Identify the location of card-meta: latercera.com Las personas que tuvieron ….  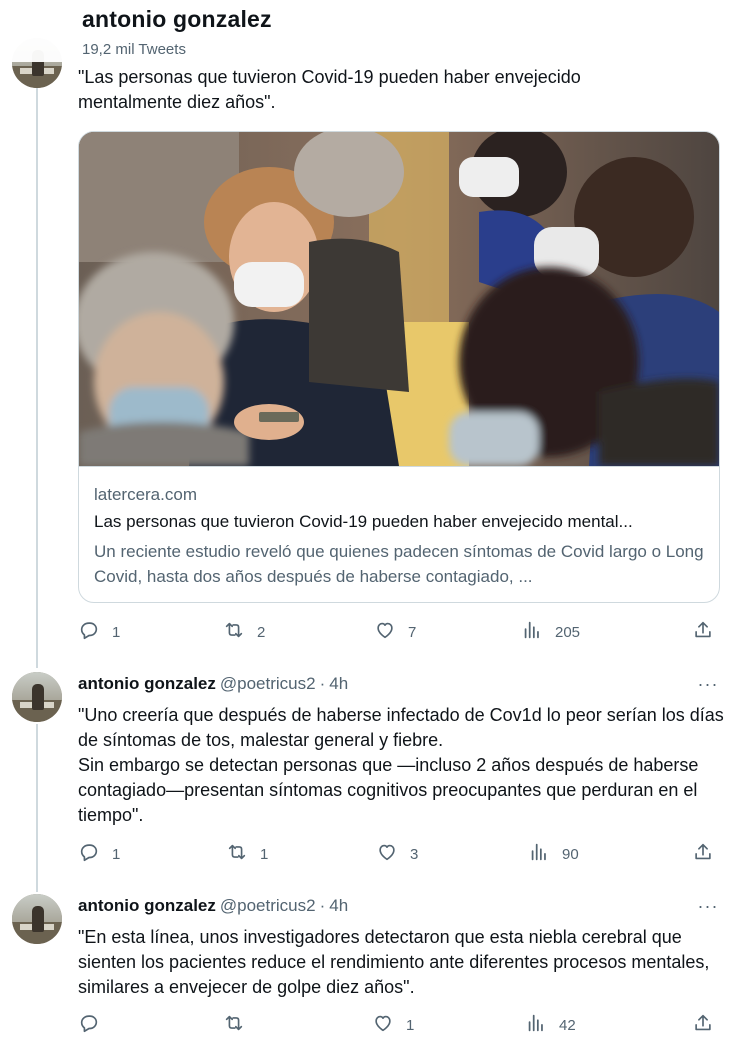
(399, 534).